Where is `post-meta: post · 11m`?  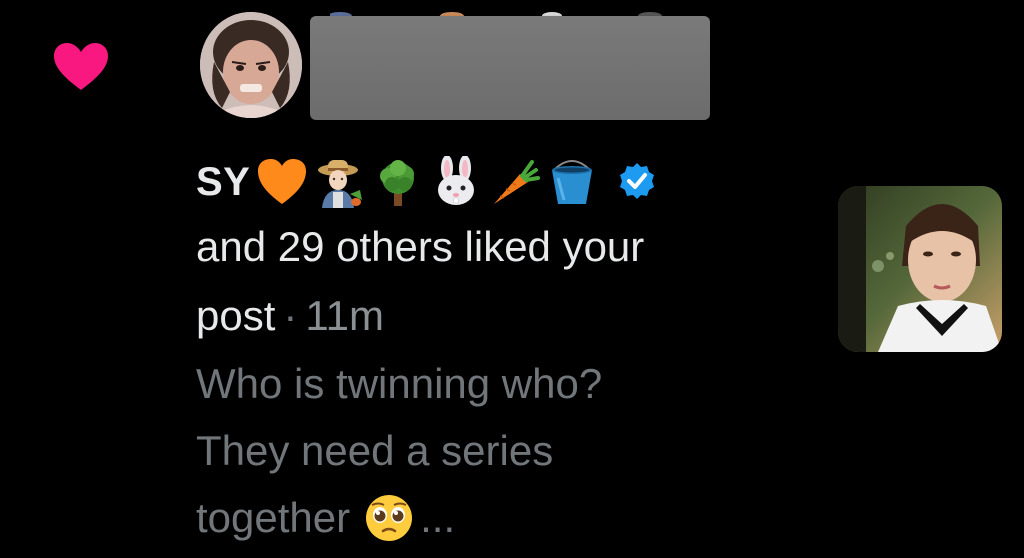
post-meta: post · 11m is located at coordinates (290, 316).